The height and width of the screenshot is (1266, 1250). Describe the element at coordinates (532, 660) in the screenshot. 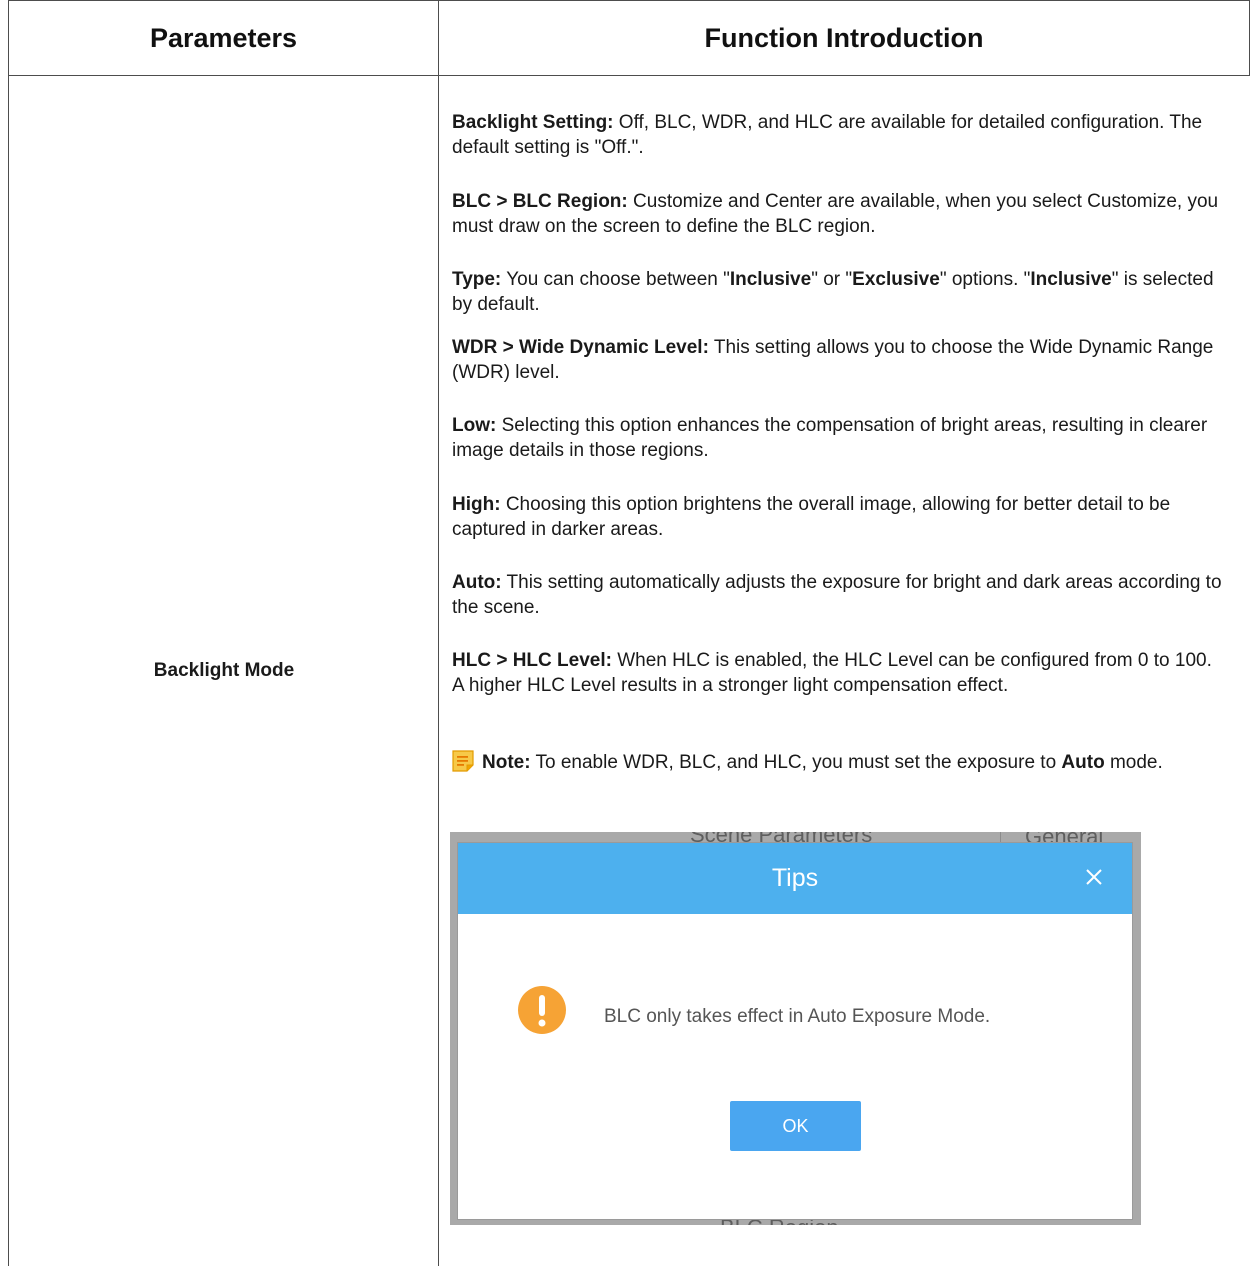

I see `paragraph-label: HLC > HLC Level:` at that location.